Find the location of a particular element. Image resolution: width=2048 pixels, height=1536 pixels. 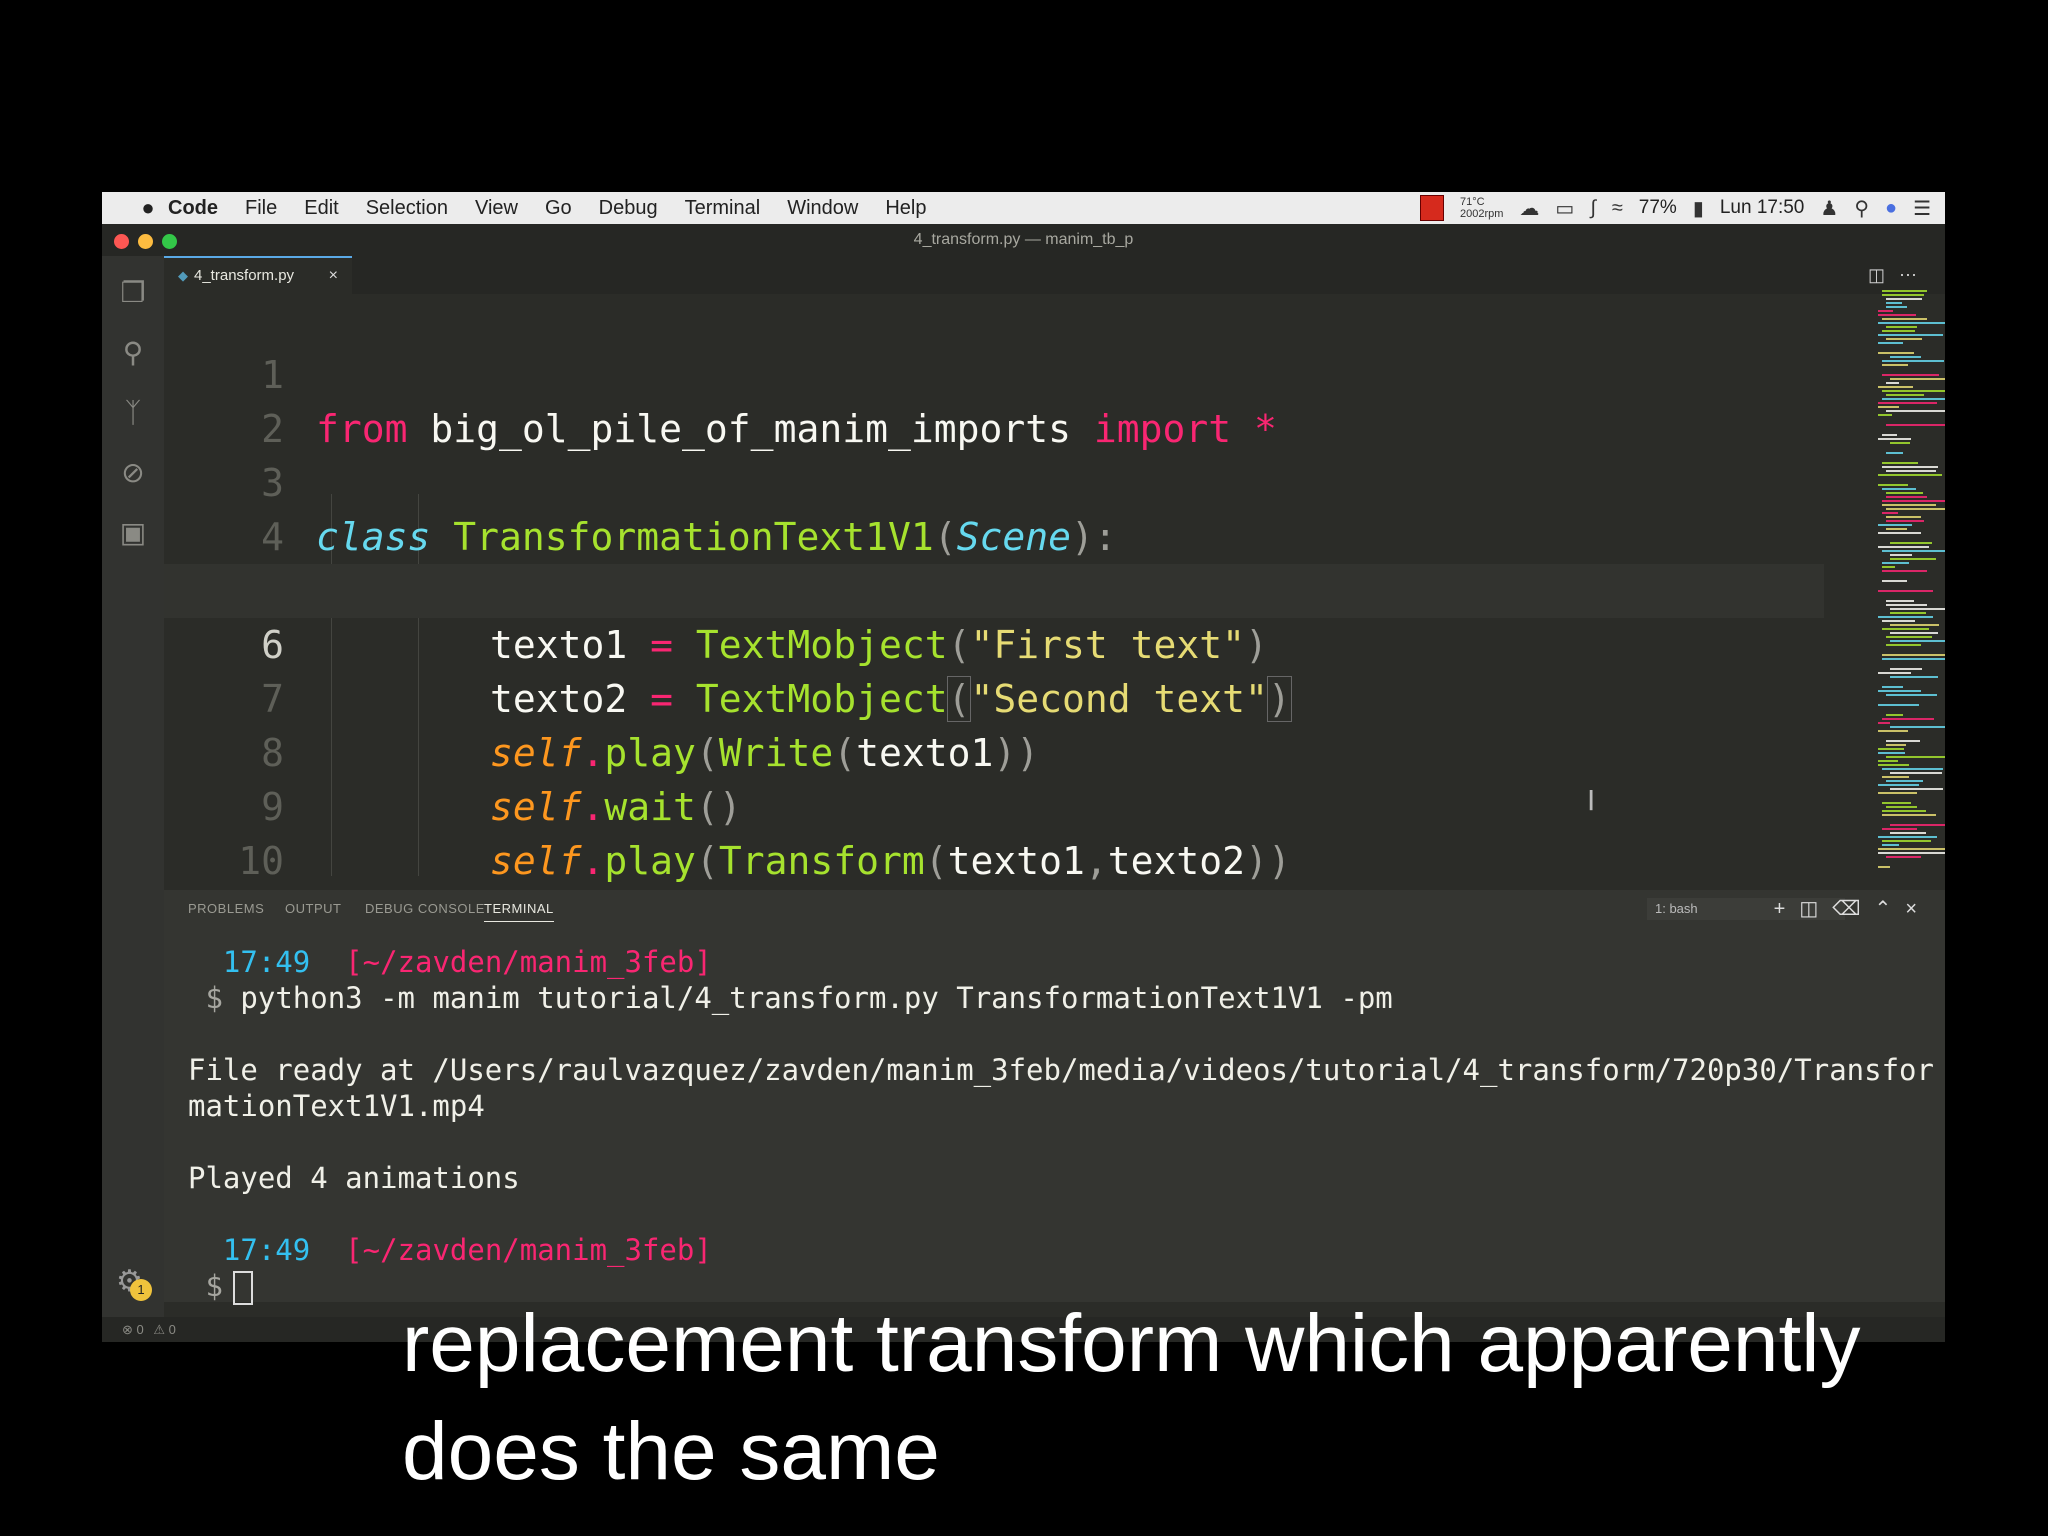

menu-debug: Debug is located at coordinates (628, 208).